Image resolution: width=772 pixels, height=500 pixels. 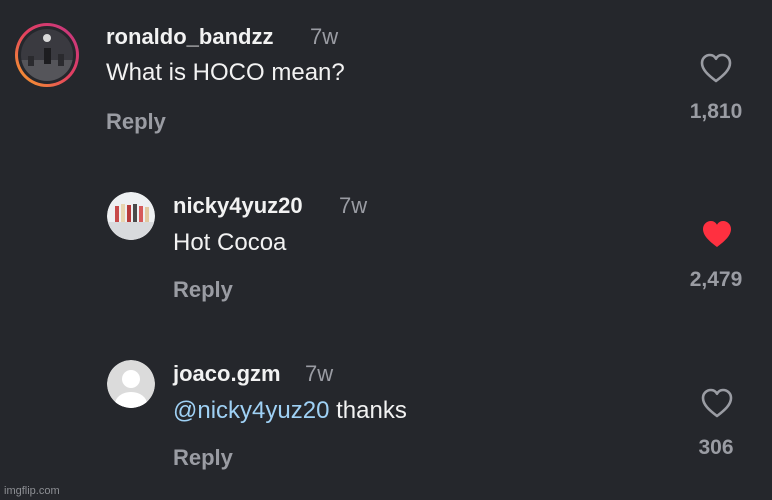 What do you see at coordinates (716, 111) in the screenshot?
I see `like-count: 1,810` at bounding box center [716, 111].